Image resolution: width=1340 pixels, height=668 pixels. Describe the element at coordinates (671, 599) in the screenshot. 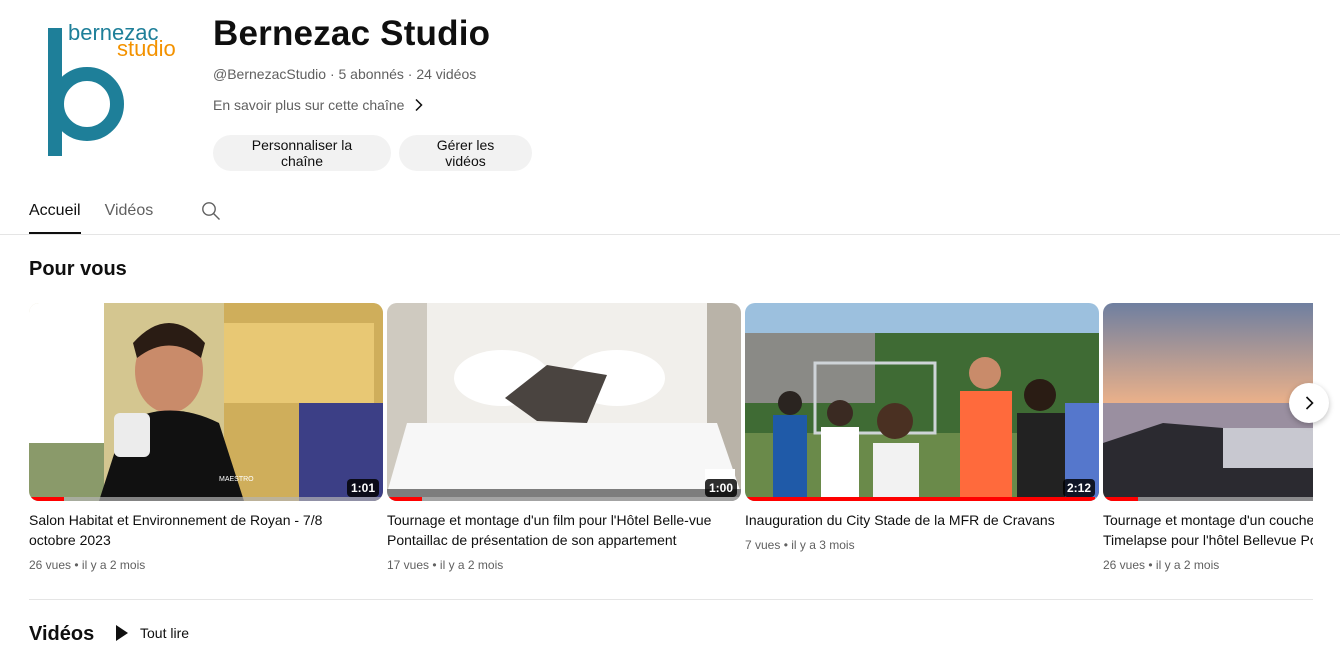

I see `section-divider` at that location.